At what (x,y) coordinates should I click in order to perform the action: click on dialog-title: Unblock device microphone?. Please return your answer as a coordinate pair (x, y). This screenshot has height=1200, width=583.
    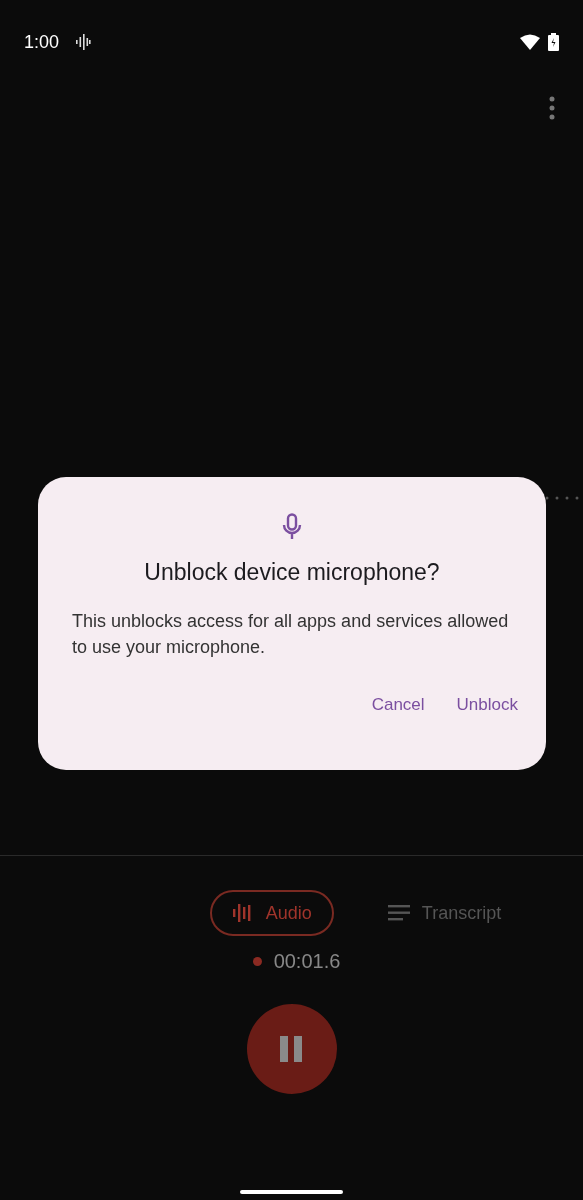
    Looking at the image, I should click on (292, 572).